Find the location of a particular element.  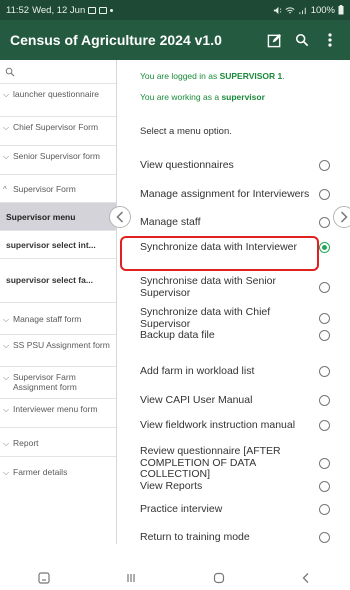

sidebar-item-manage-staff-form: ⌵ Manage staff form is located at coordinates (58, 319).